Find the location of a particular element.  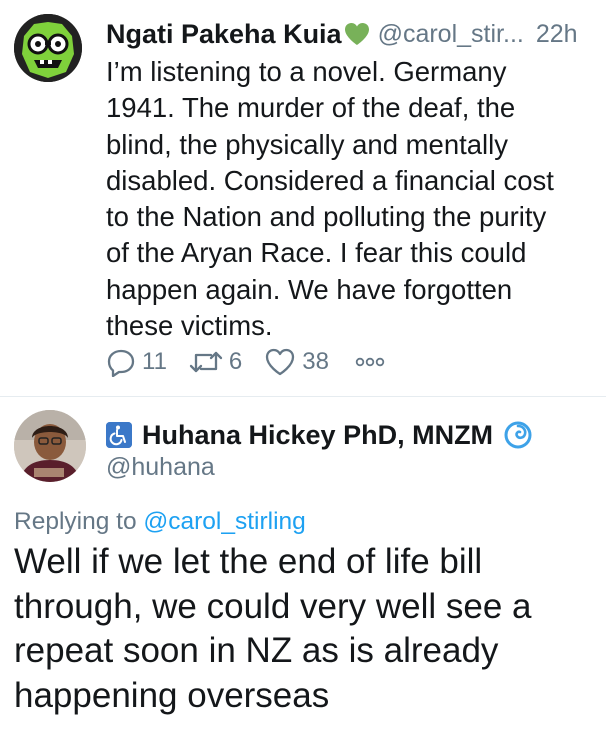

tweet-text-line: 1941. The murder of the deaf, the is located at coordinates (311, 108).